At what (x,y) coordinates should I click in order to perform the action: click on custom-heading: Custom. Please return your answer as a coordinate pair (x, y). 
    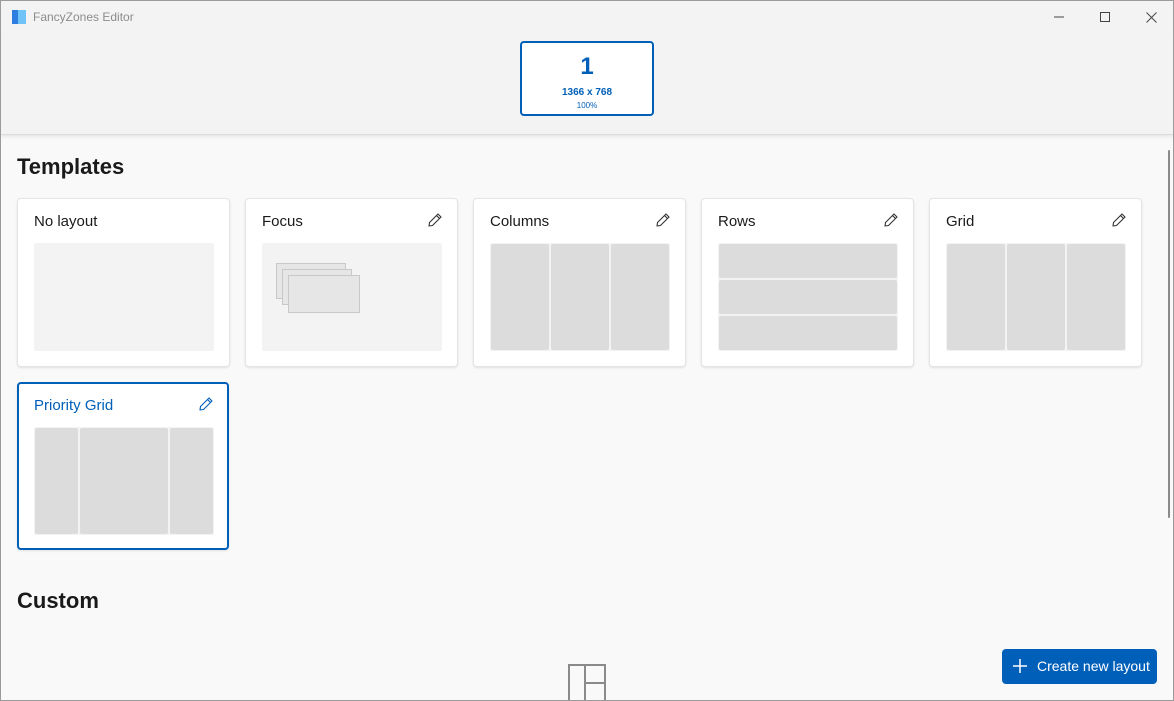
    Looking at the image, I should click on (58, 600).